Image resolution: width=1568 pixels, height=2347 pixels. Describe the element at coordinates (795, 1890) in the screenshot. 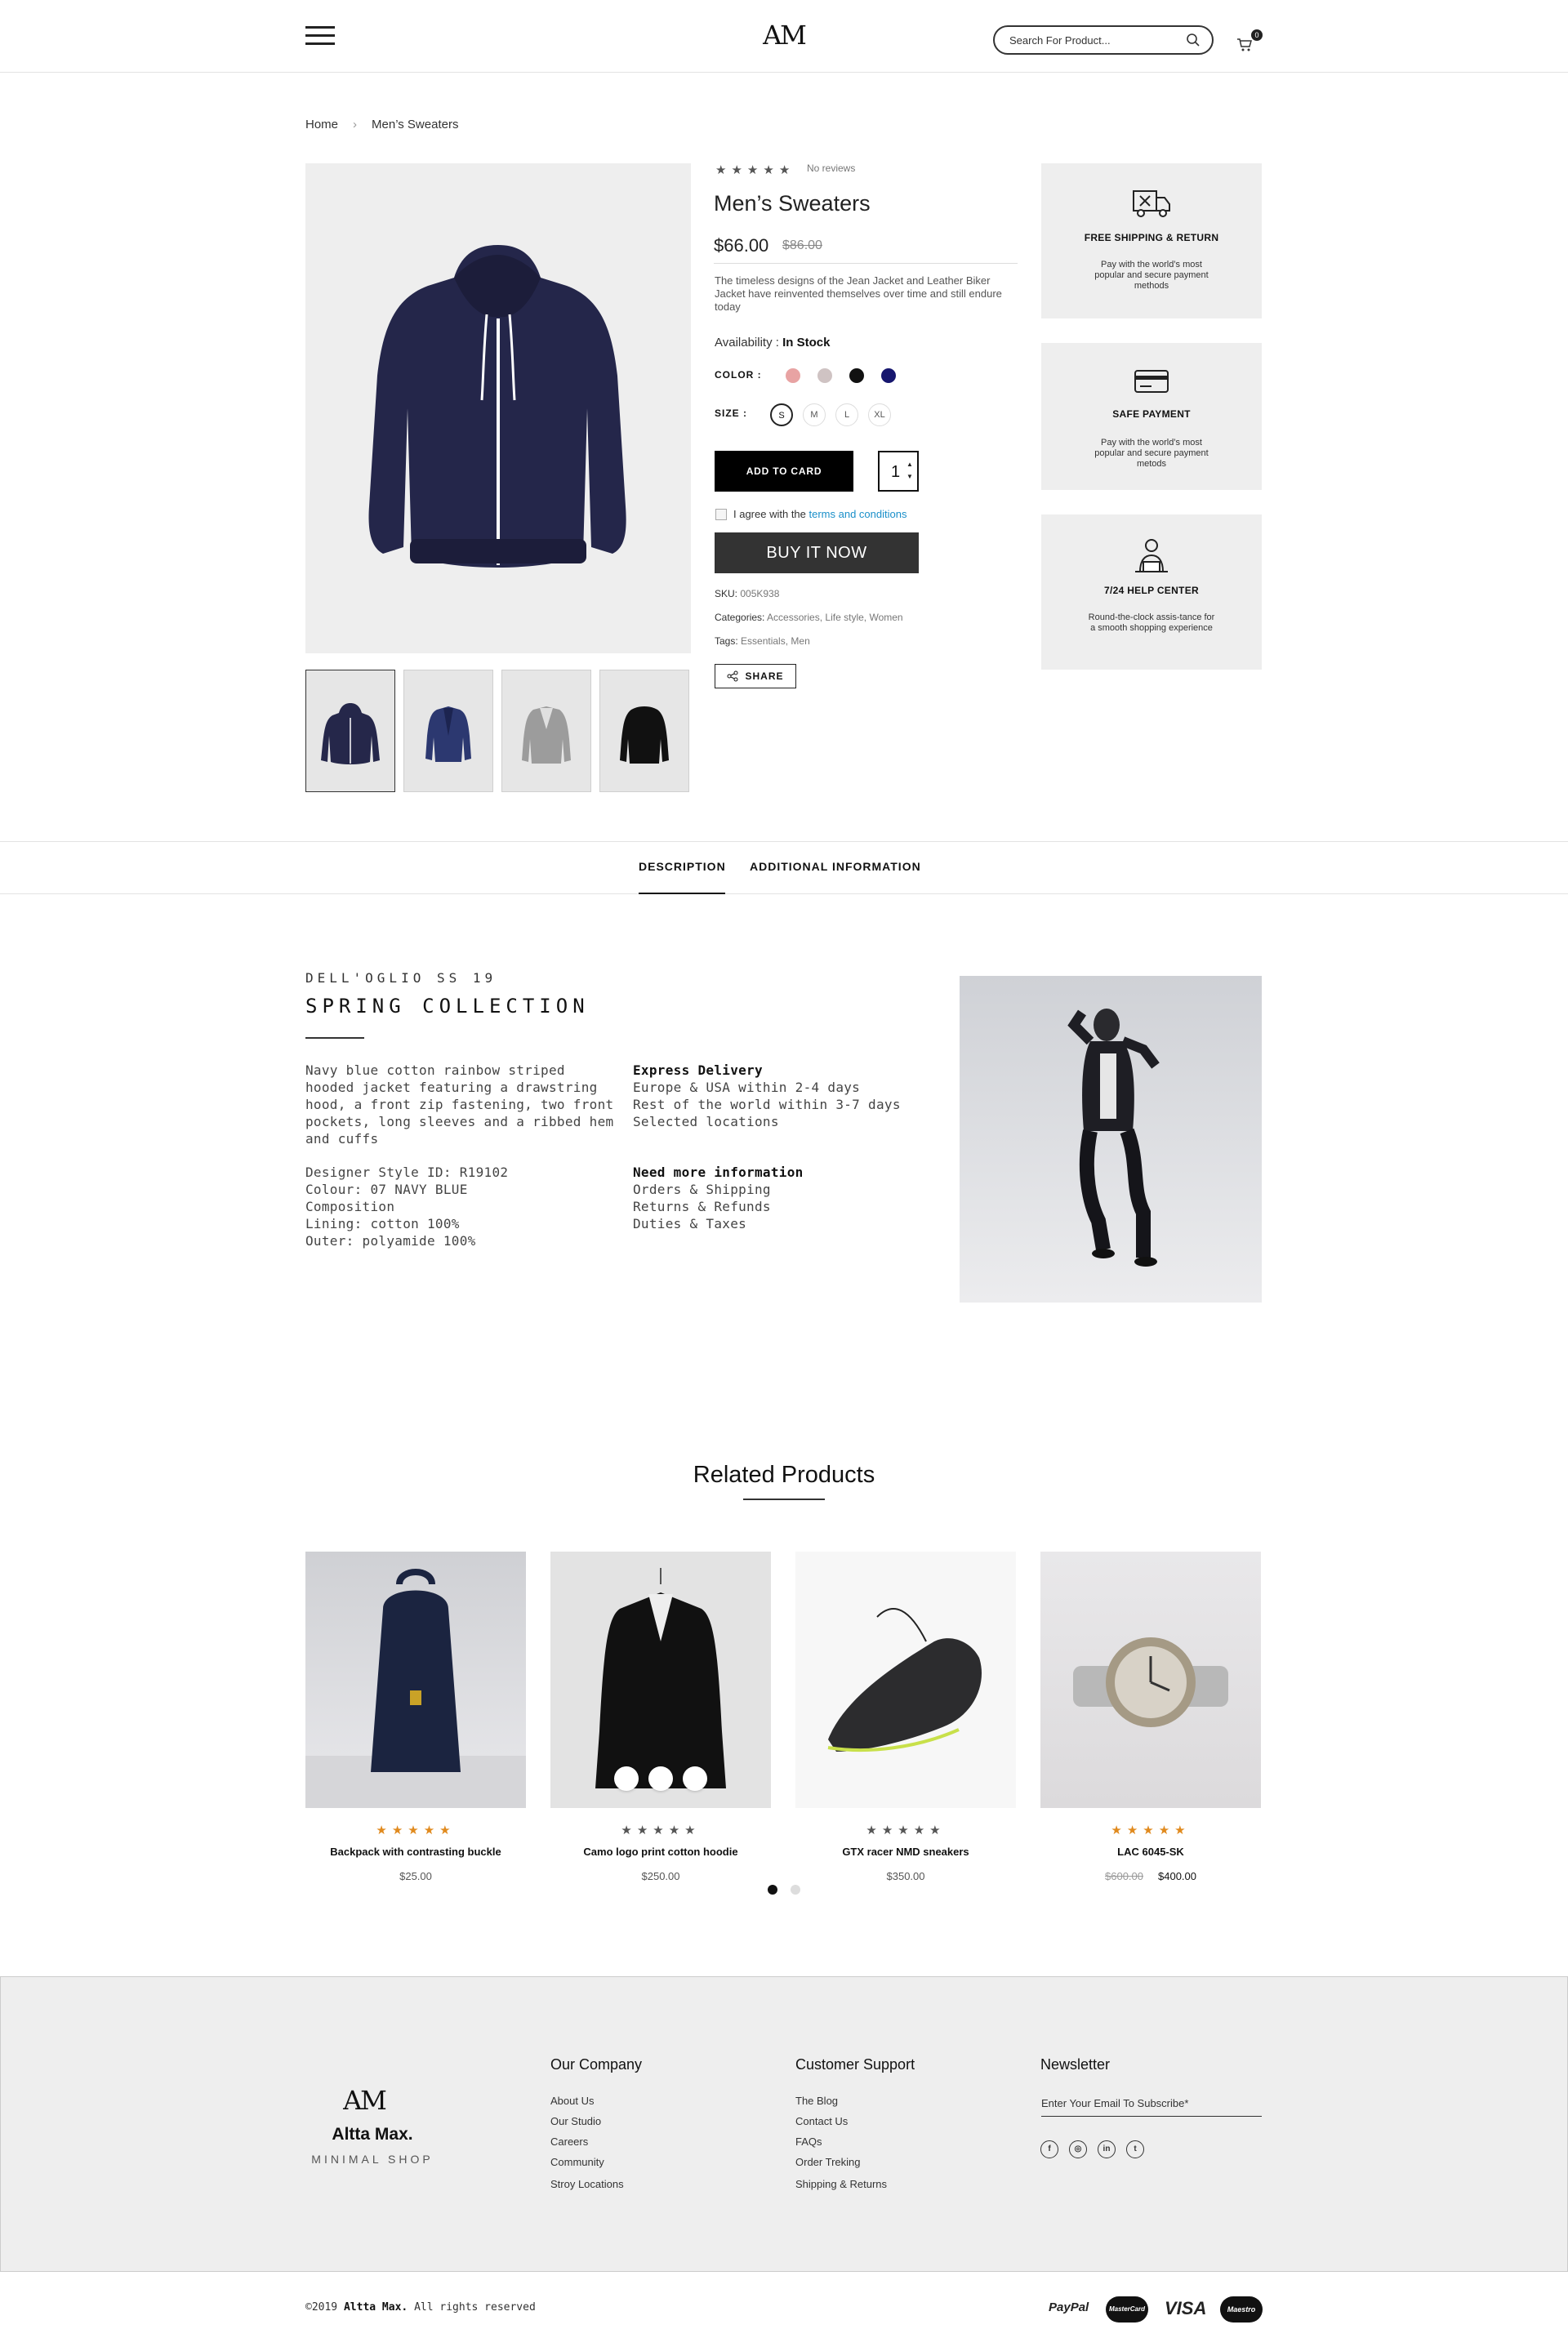

I see `carousel-dot` at that location.